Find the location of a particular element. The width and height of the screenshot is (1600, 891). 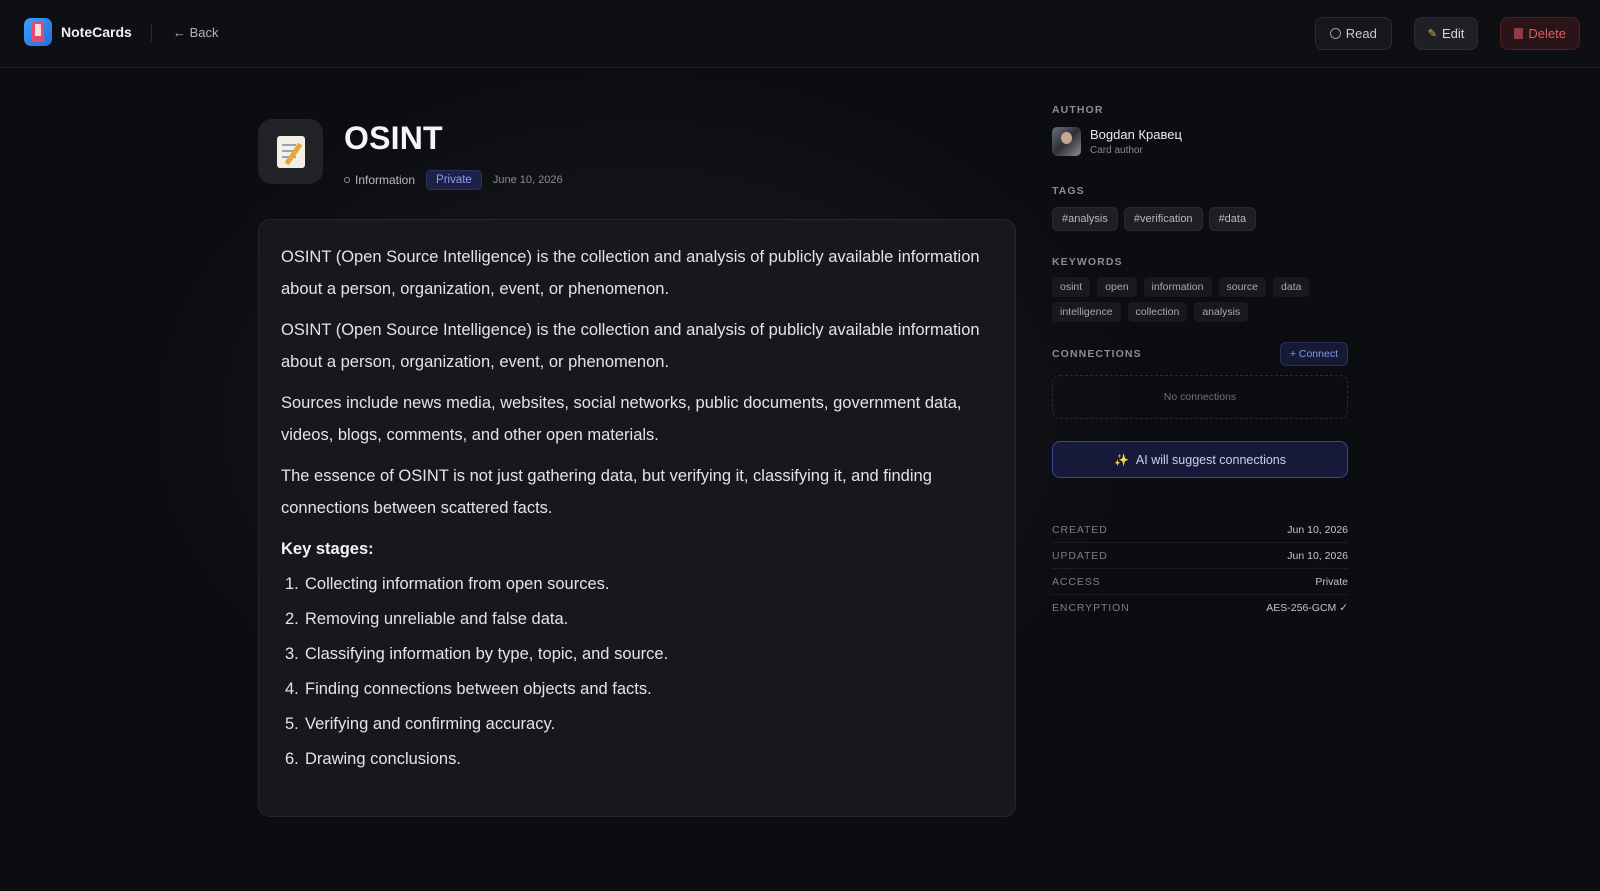

edit-button-label: Edit is located at coordinates (1453, 33).